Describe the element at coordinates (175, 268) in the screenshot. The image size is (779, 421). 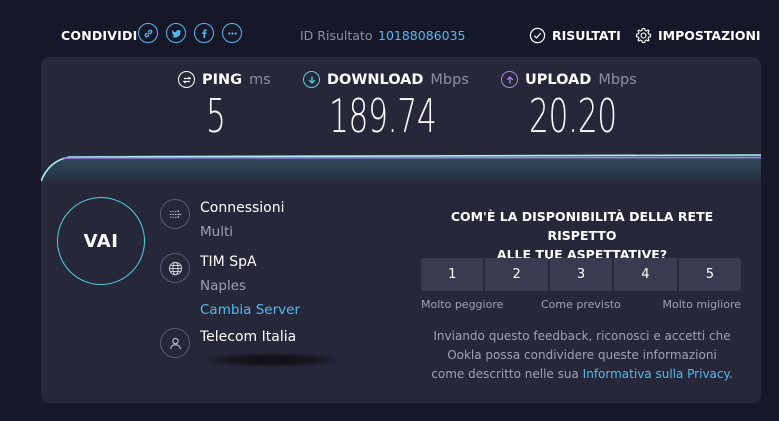
I see `globe-icon` at that location.